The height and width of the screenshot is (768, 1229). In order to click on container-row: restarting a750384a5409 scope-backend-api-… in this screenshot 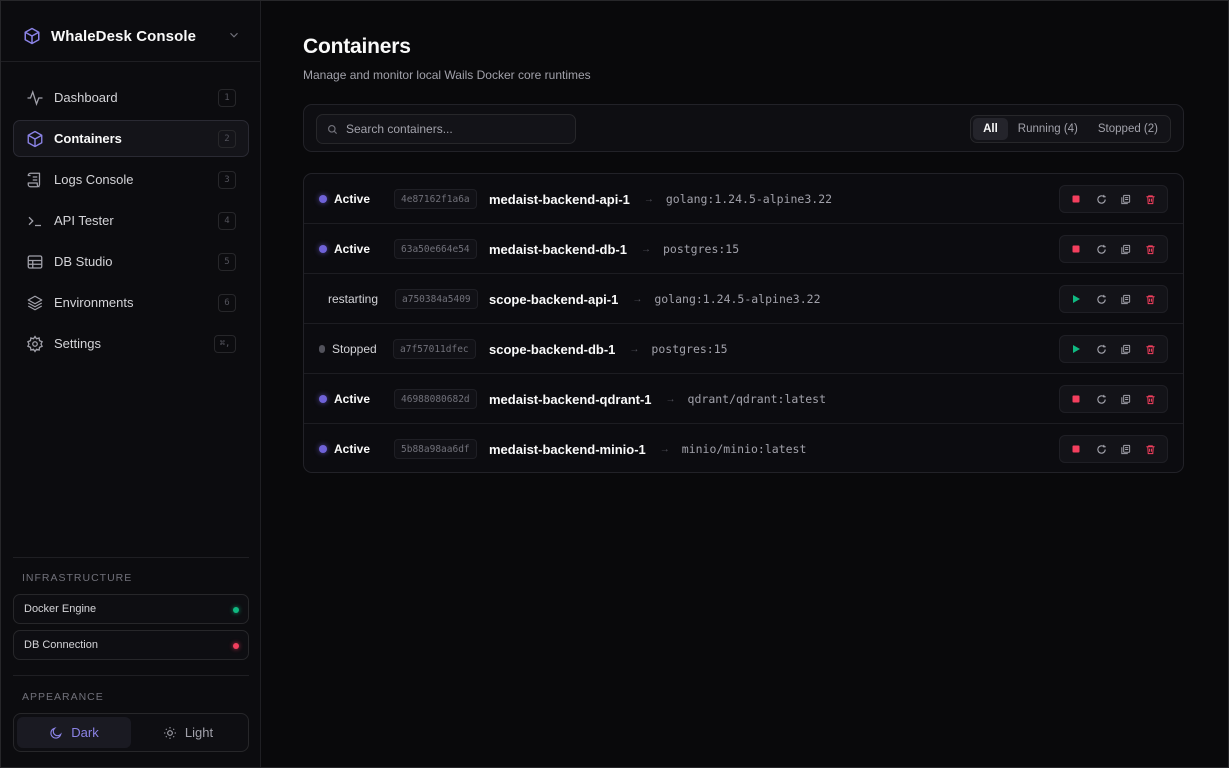, I will do `click(743, 299)`.